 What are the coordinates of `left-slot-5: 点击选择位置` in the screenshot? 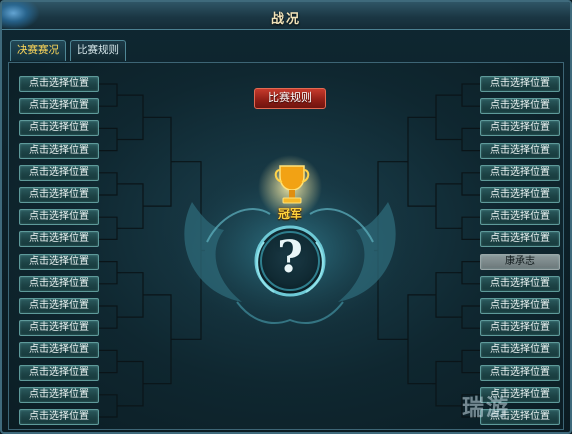 It's located at (59, 172).